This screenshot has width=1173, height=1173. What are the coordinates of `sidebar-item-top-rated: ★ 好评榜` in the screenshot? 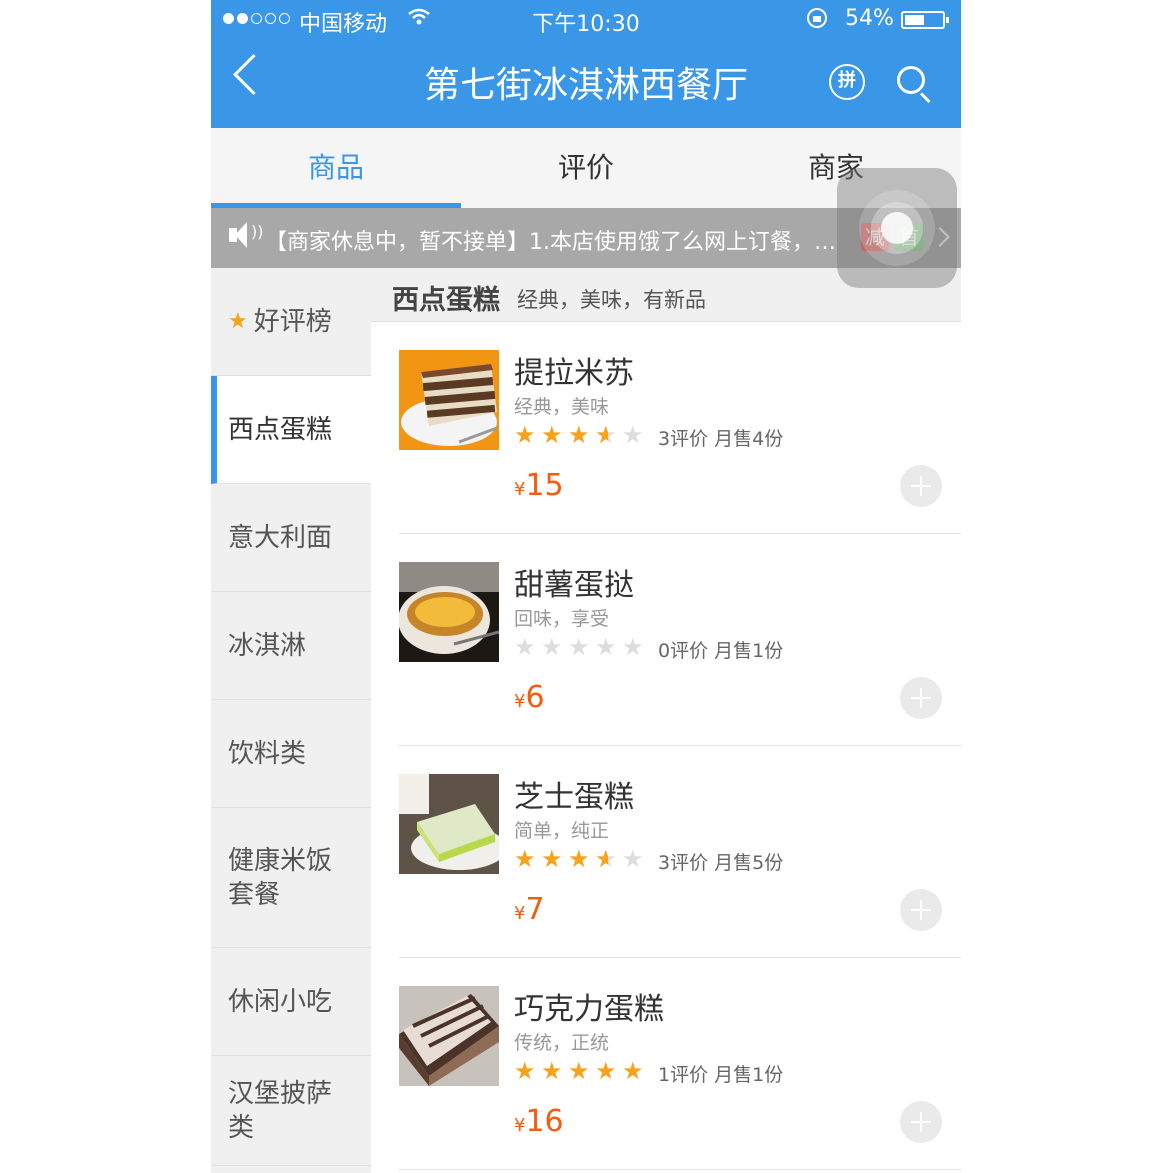 It's located at (291, 322).